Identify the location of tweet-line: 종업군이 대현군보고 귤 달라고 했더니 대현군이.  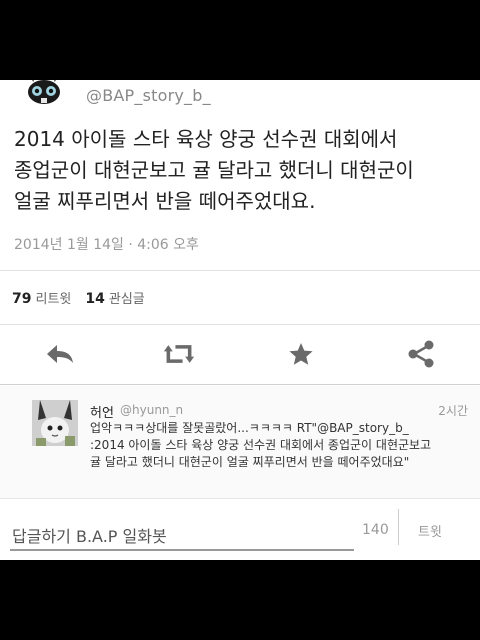
(214, 170).